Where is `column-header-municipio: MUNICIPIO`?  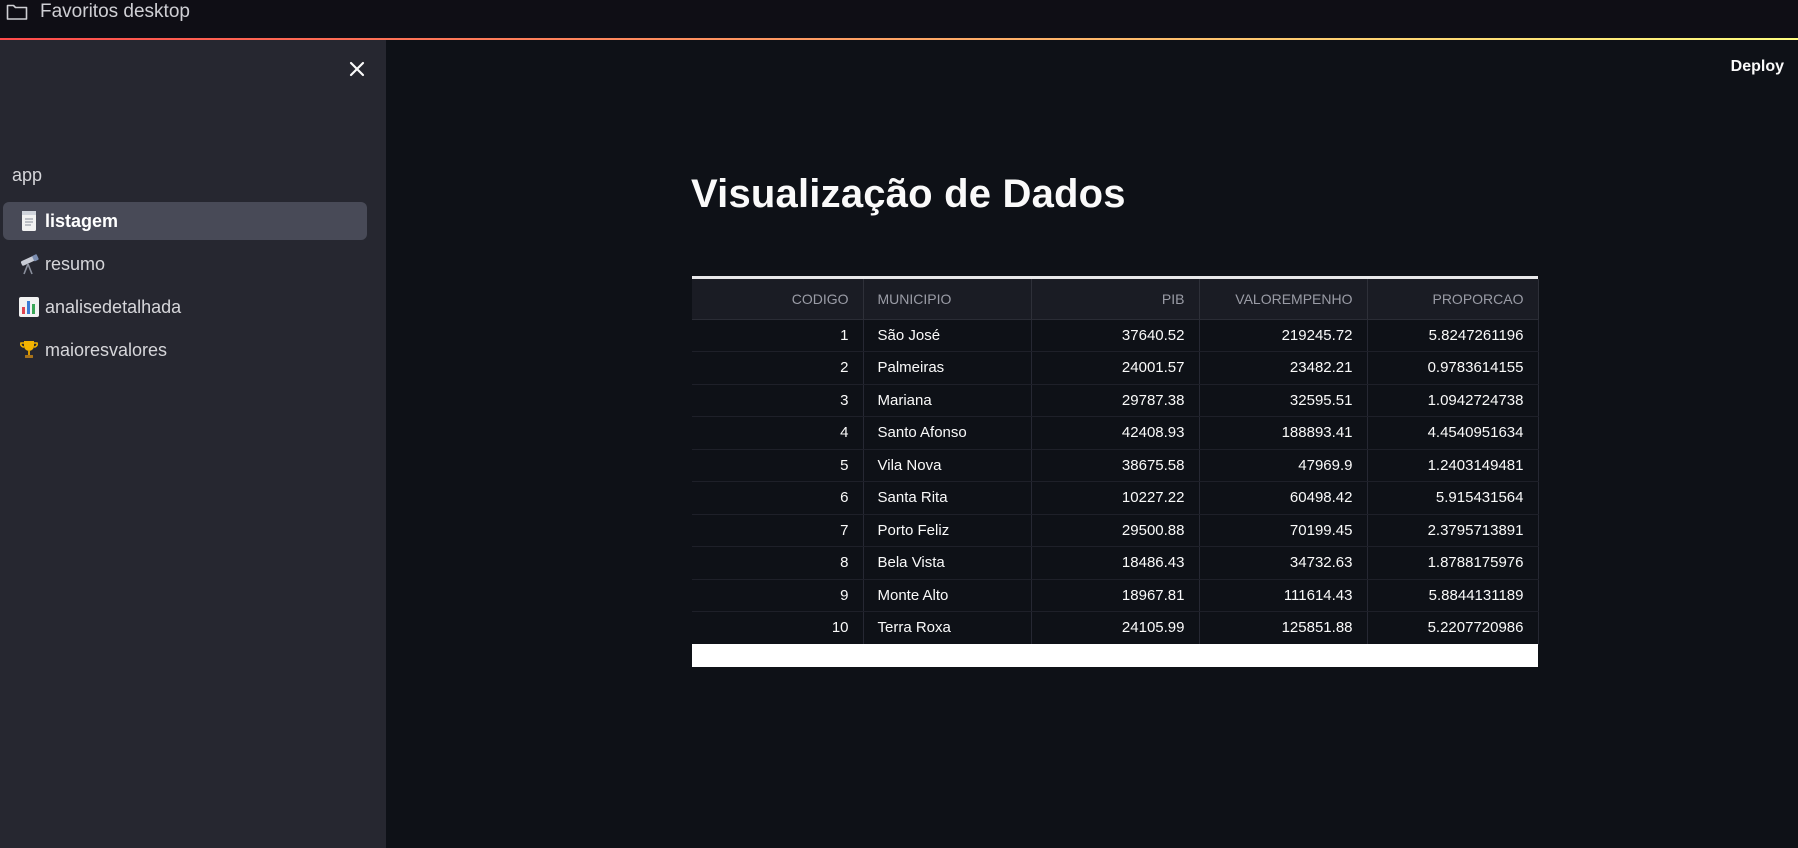 column-header-municipio: MUNICIPIO is located at coordinates (947, 299).